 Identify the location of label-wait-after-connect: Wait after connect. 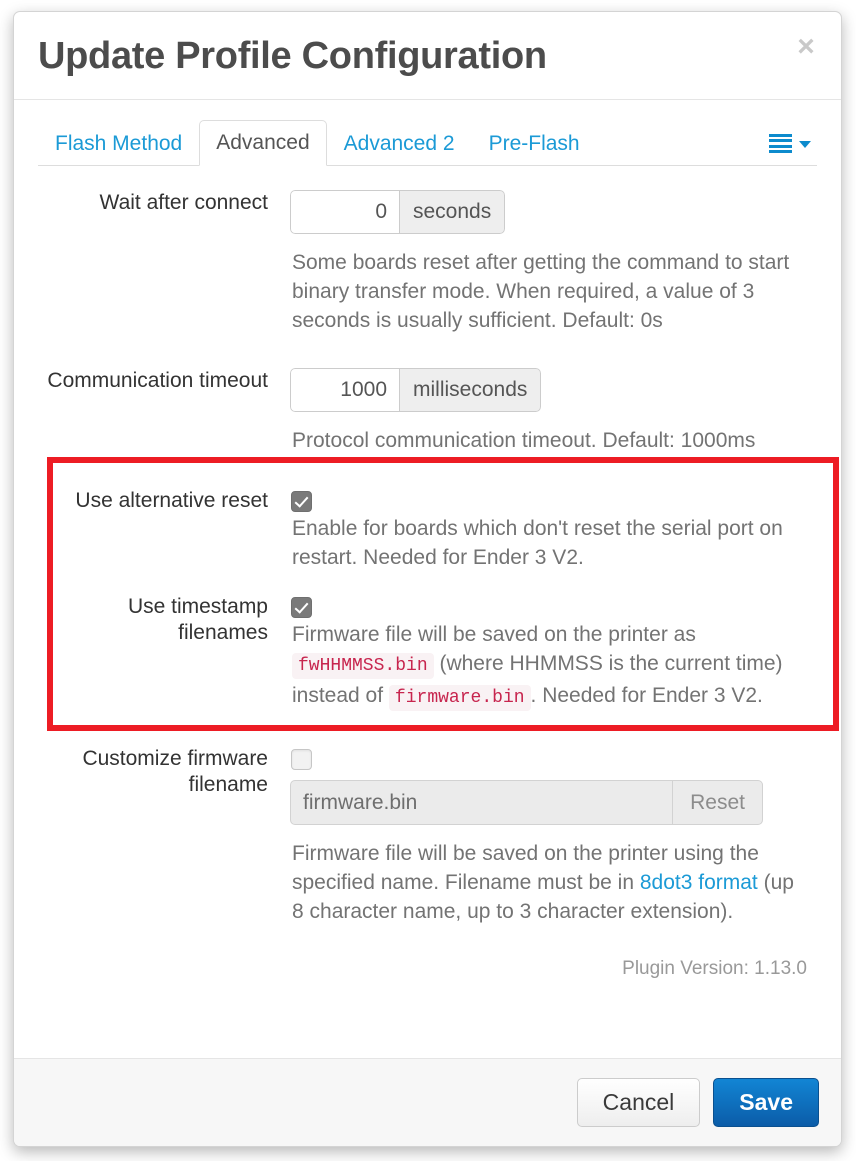
(183, 202).